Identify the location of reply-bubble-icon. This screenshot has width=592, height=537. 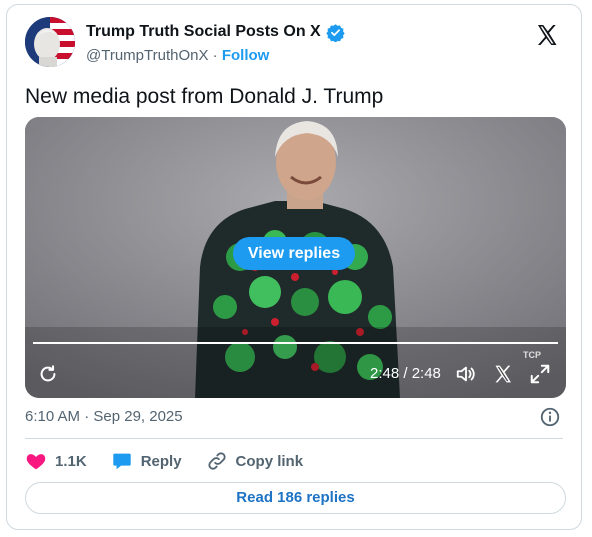
(121, 461).